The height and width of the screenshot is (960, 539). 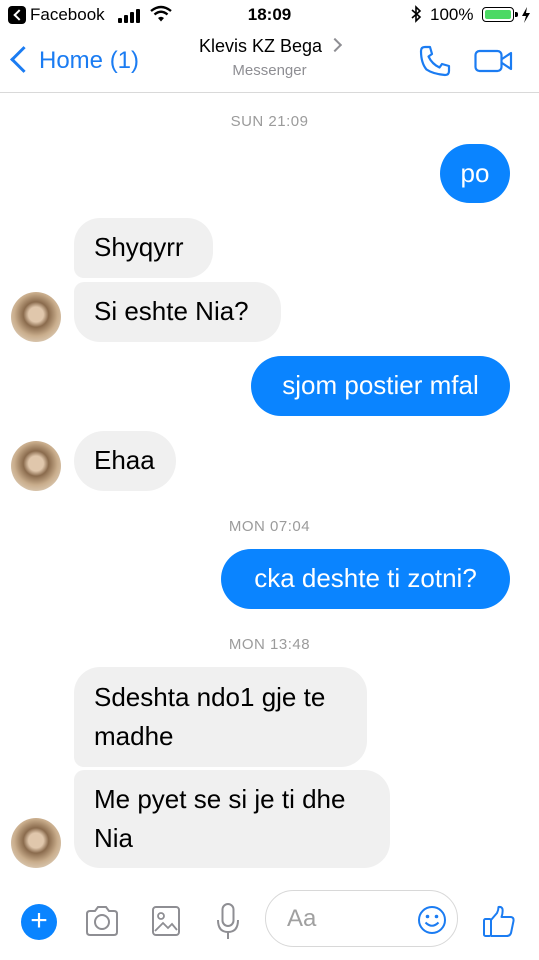 I want to click on contact-subtitle: Messenger, so click(x=269, y=70).